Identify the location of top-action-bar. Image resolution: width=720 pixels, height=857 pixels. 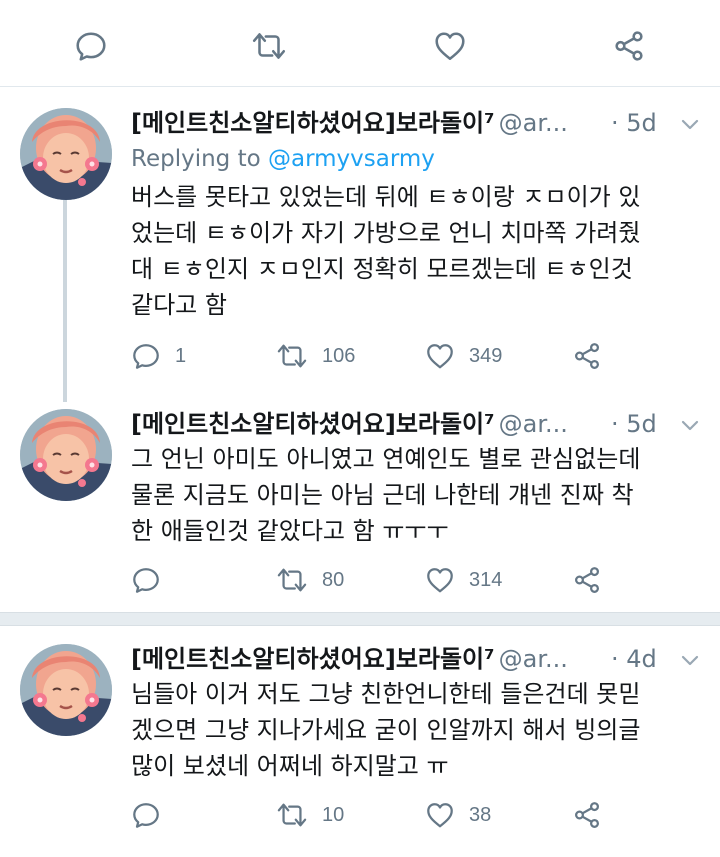
(360, 43).